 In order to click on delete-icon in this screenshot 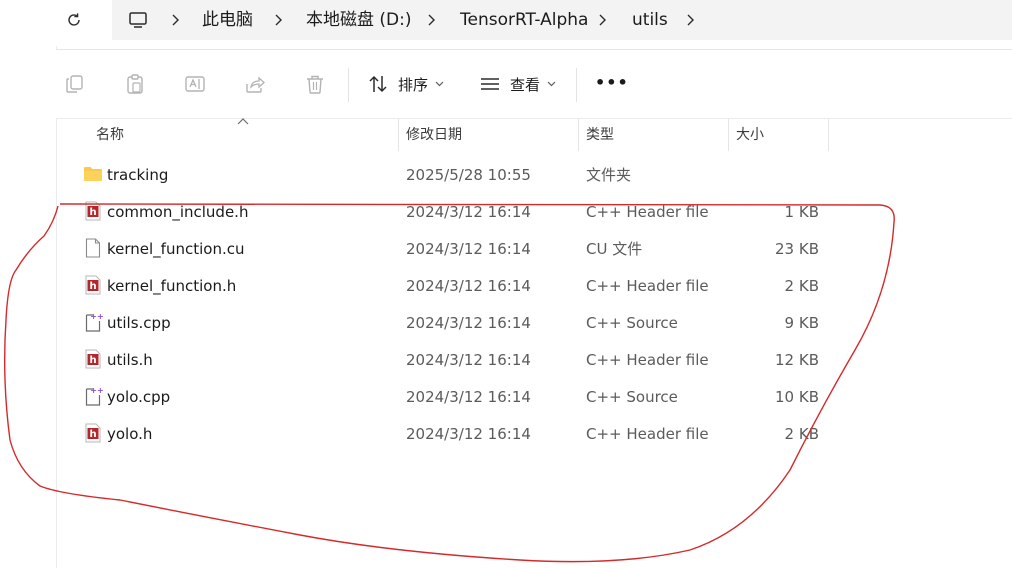, I will do `click(315, 84)`.